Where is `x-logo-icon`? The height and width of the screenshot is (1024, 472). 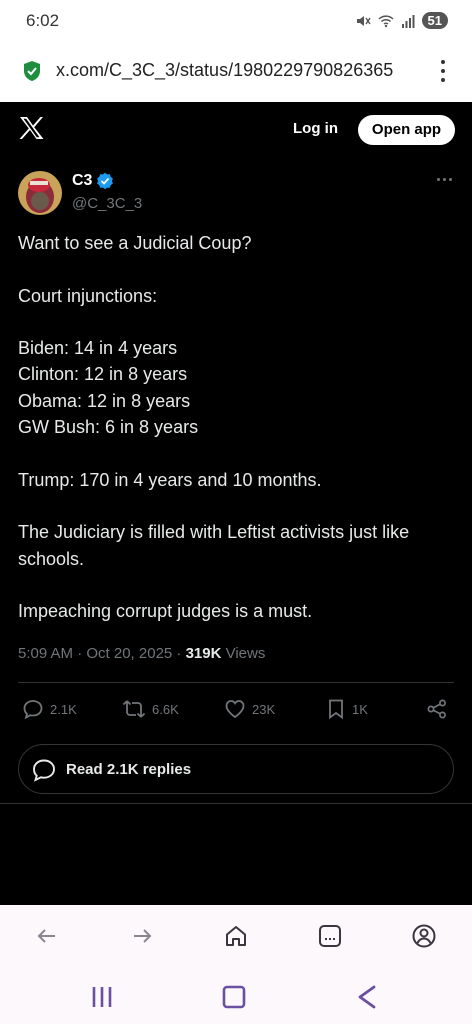
x-logo-icon is located at coordinates (31, 128).